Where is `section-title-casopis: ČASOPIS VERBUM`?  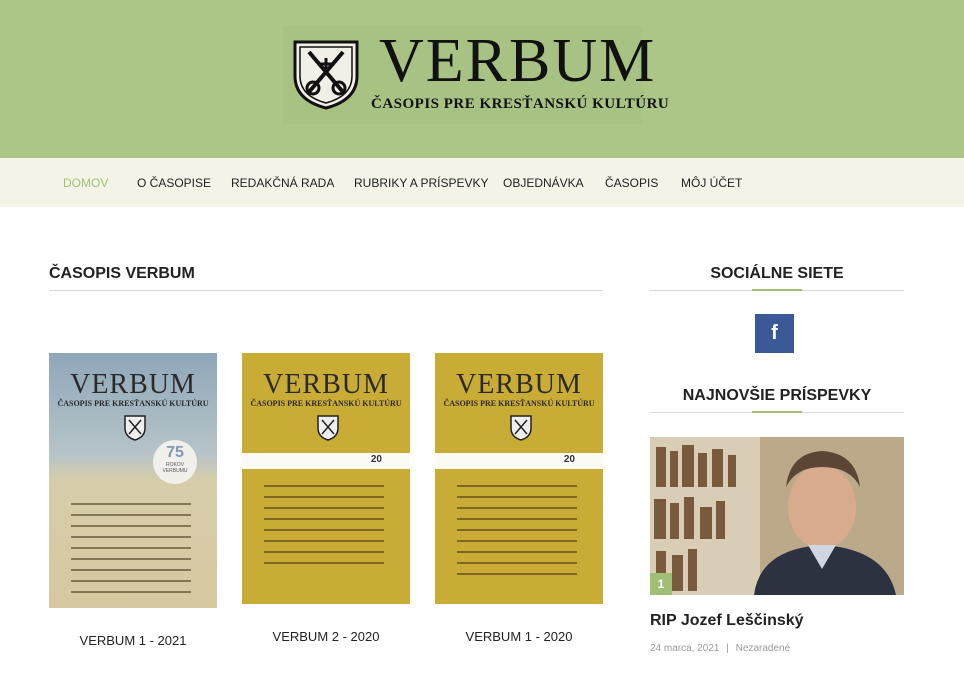 section-title-casopis: ČASOPIS VERBUM is located at coordinates (122, 273).